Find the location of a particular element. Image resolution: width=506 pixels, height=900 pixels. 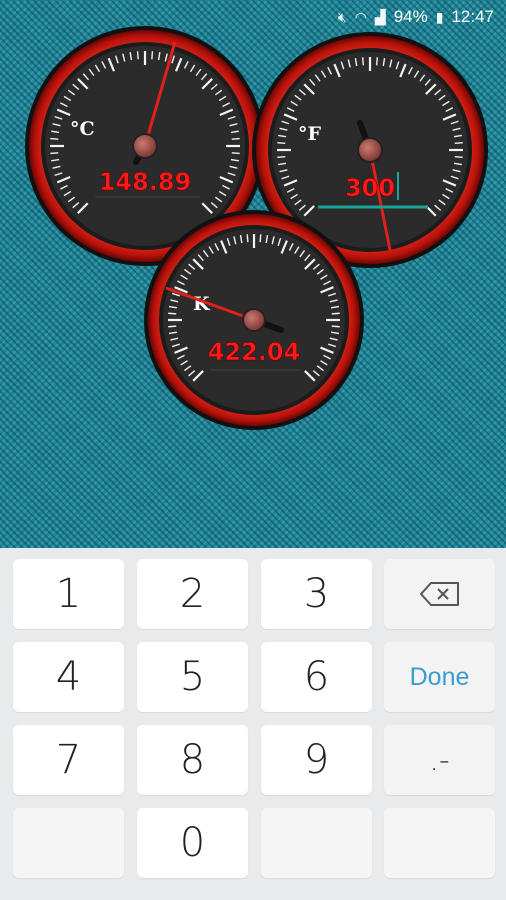

key-3: 3 is located at coordinates (316, 594).